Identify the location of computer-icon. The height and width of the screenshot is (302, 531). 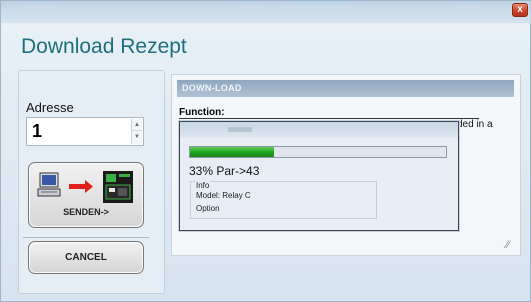
(49, 184).